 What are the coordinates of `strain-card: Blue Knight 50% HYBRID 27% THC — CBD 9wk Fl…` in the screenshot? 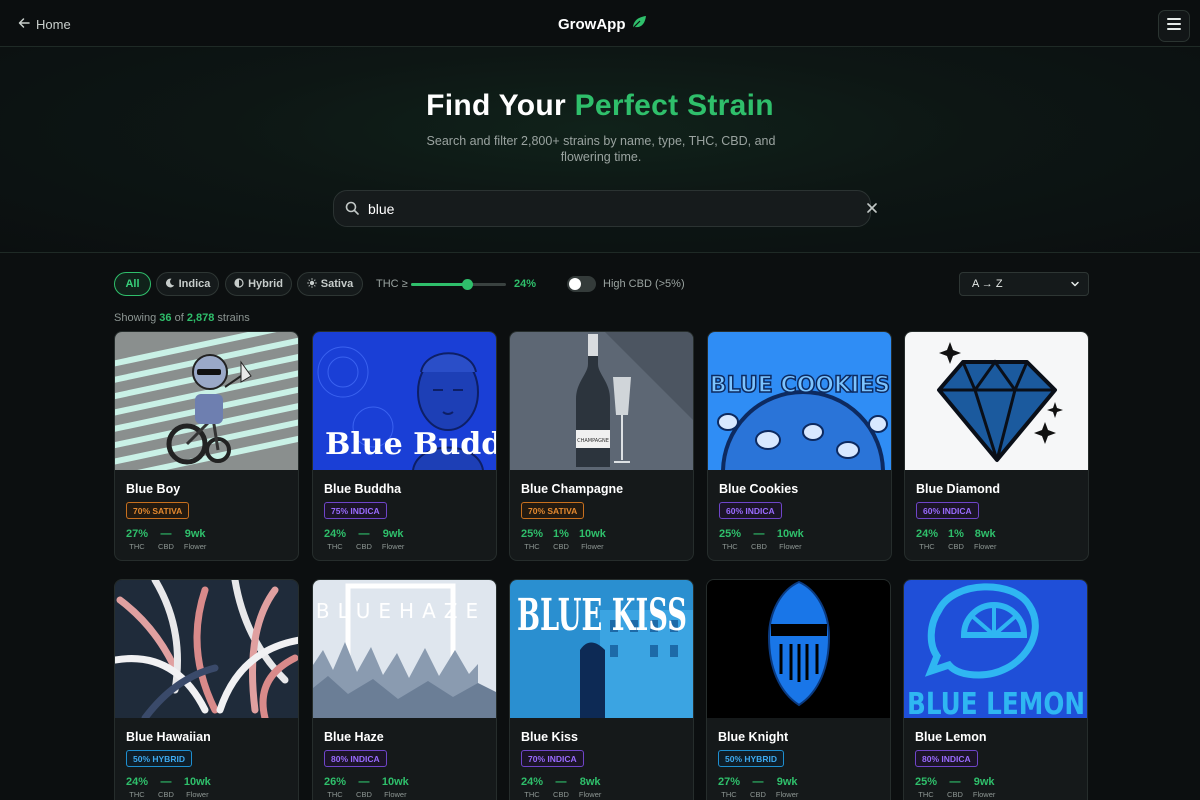 It's located at (798, 689).